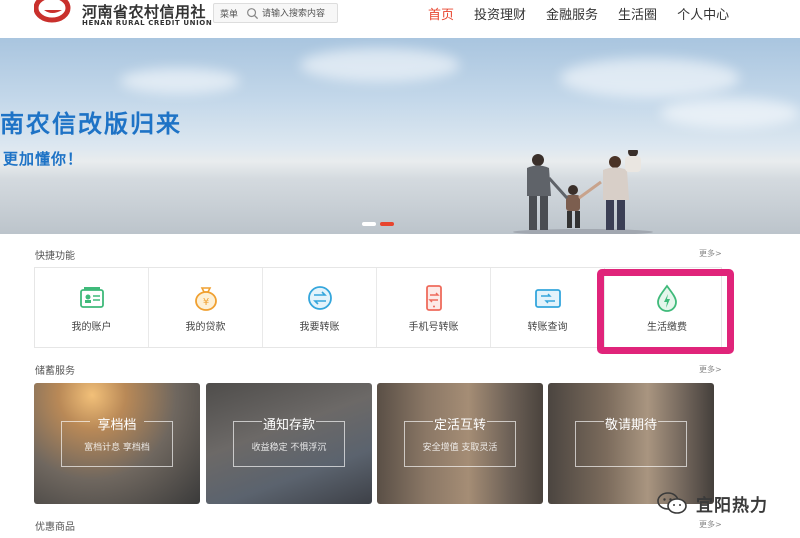  What do you see at coordinates (667, 327) in the screenshot?
I see `quick-item-label: 生活缴费` at bounding box center [667, 327].